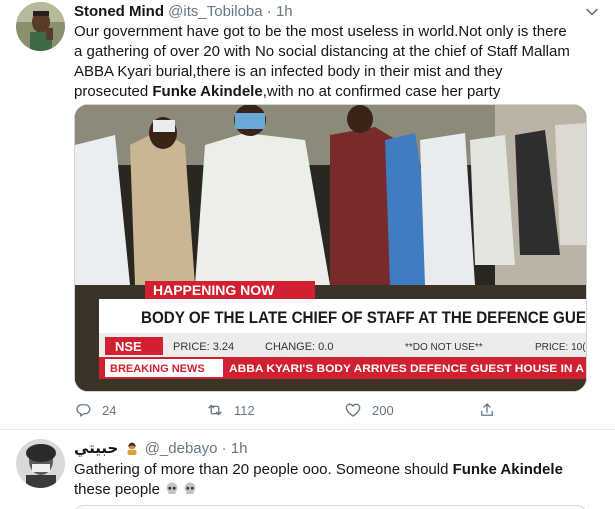  Describe the element at coordinates (383, 410) in the screenshot. I see `like-count: 200` at that location.